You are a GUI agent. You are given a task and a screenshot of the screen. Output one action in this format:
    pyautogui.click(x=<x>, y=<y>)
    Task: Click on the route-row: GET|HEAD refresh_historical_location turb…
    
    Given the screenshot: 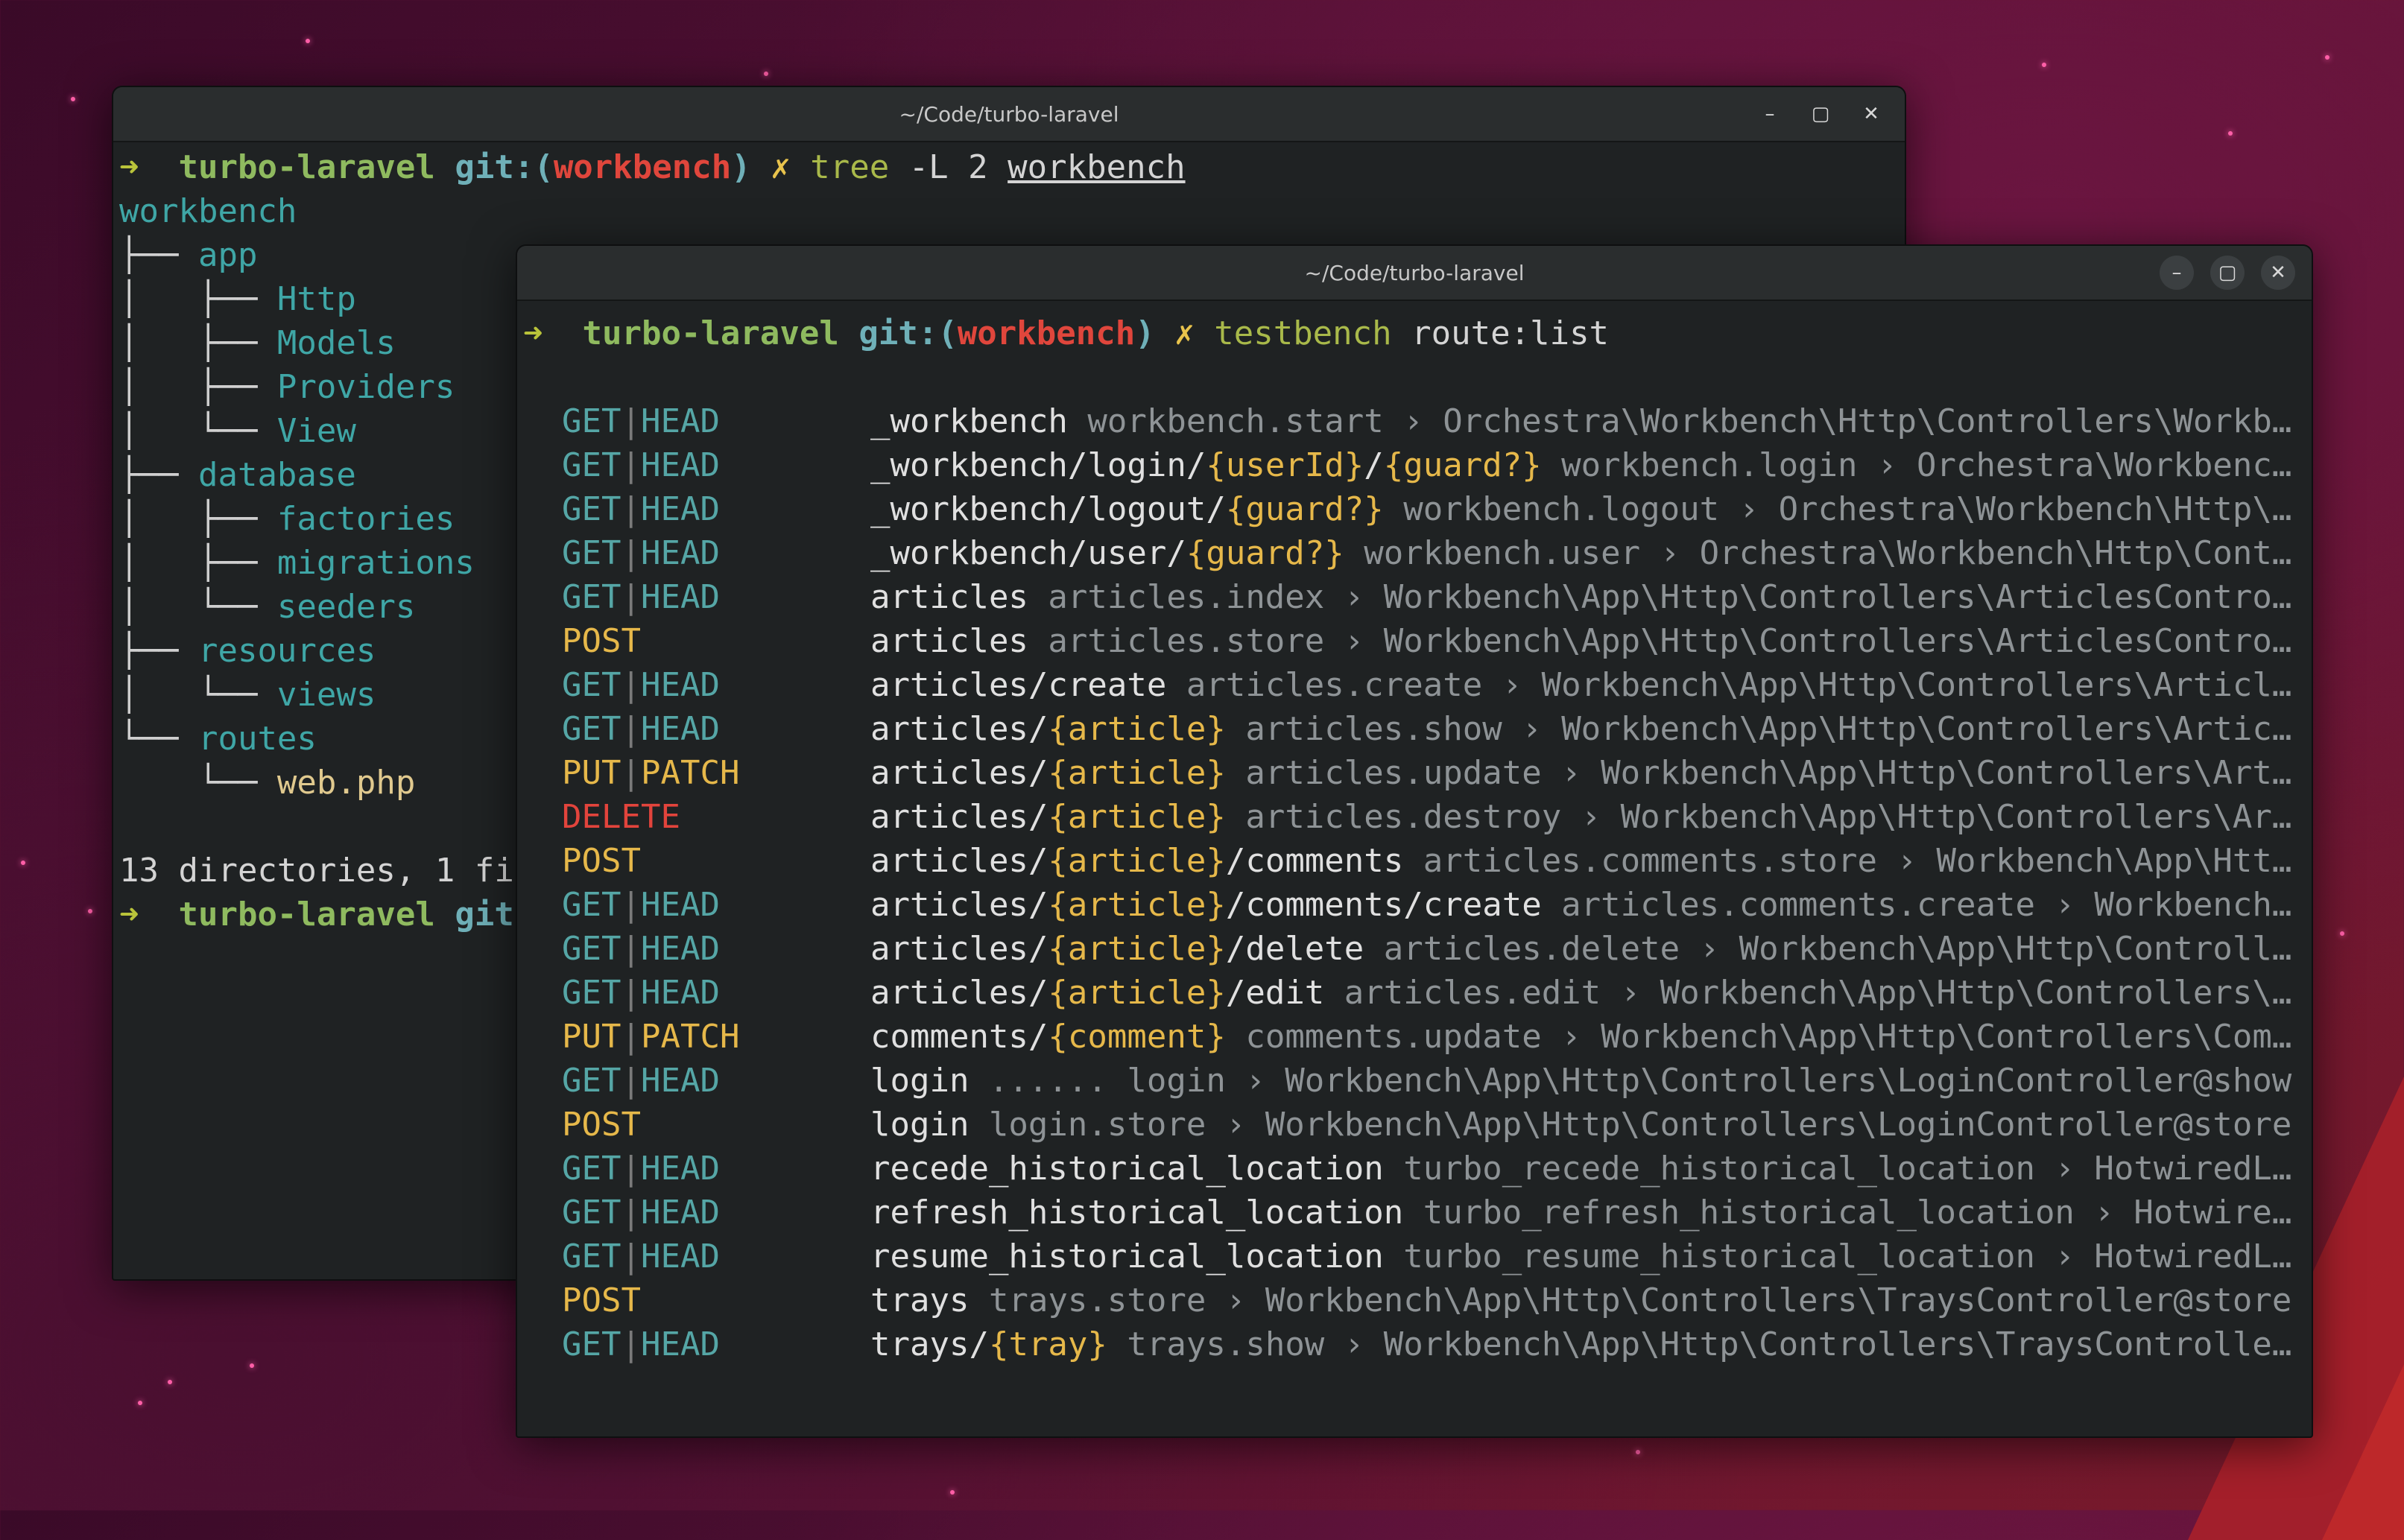 What is the action you would take?
    pyautogui.click(x=1417, y=1213)
    